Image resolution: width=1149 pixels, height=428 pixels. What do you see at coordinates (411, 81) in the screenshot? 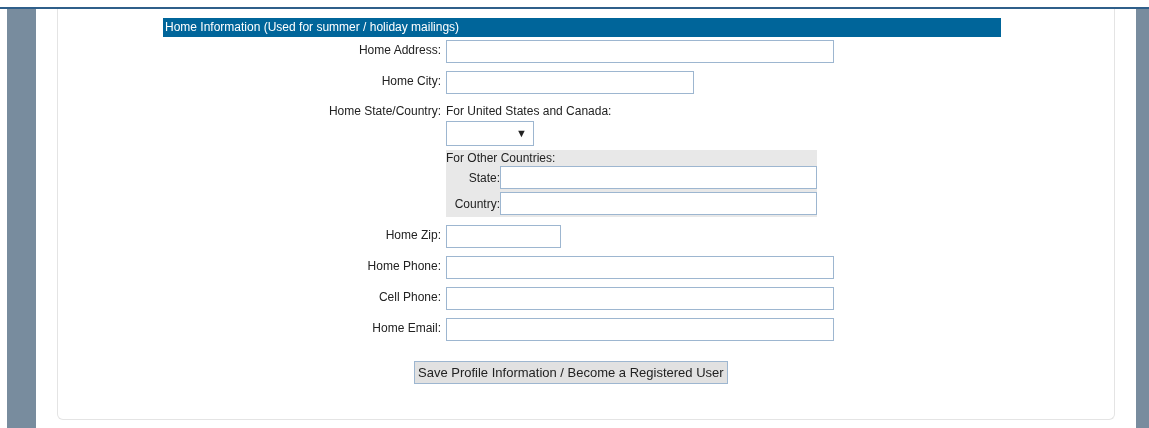
I see `field-label: Home City:` at bounding box center [411, 81].